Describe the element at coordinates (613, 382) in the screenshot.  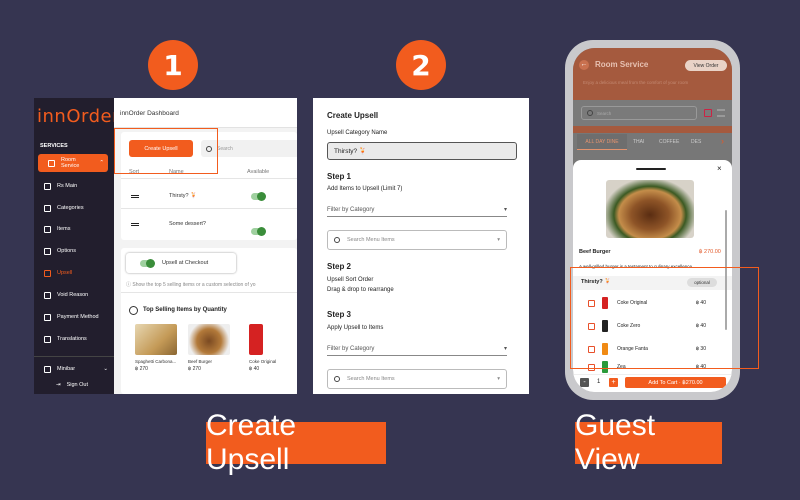
I see `increase-quantity-button: +` at that location.